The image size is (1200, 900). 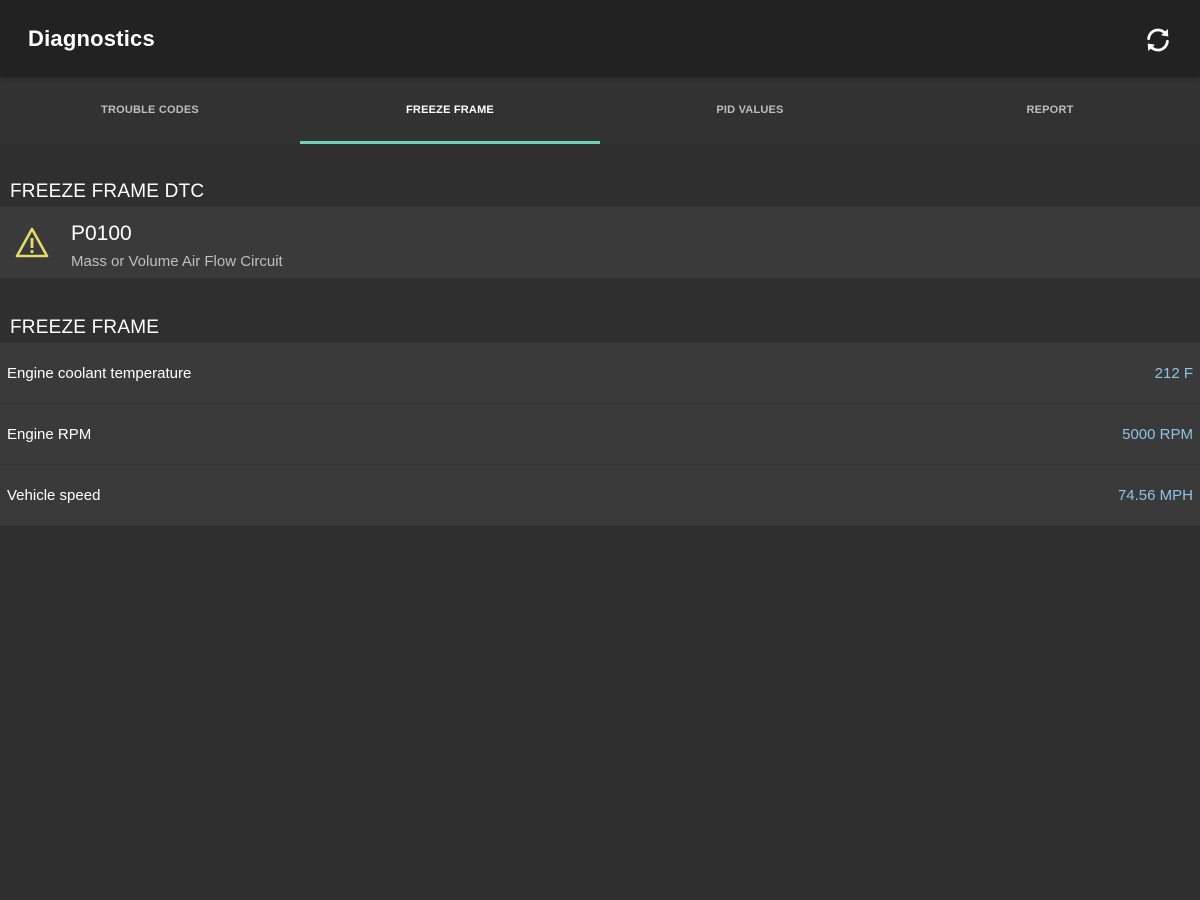 I want to click on parameter-label: Engine coolant temperature, so click(x=99, y=373).